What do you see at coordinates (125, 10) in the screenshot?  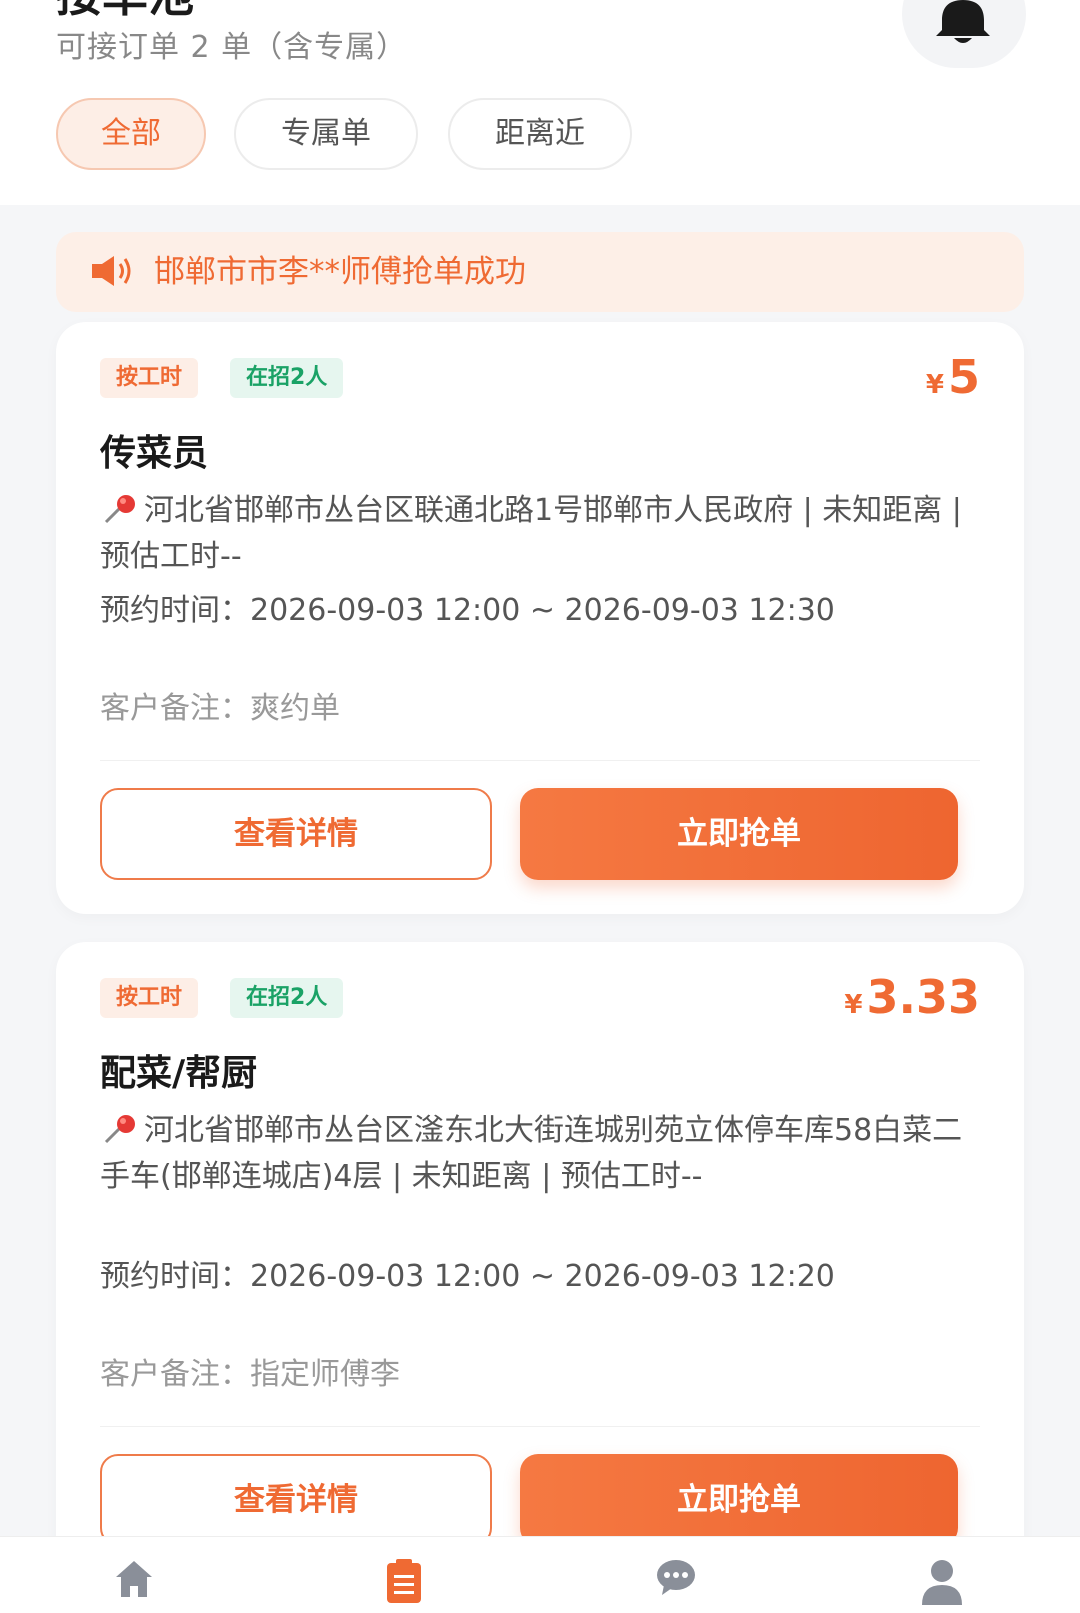 I see `page-title: 接单池` at bounding box center [125, 10].